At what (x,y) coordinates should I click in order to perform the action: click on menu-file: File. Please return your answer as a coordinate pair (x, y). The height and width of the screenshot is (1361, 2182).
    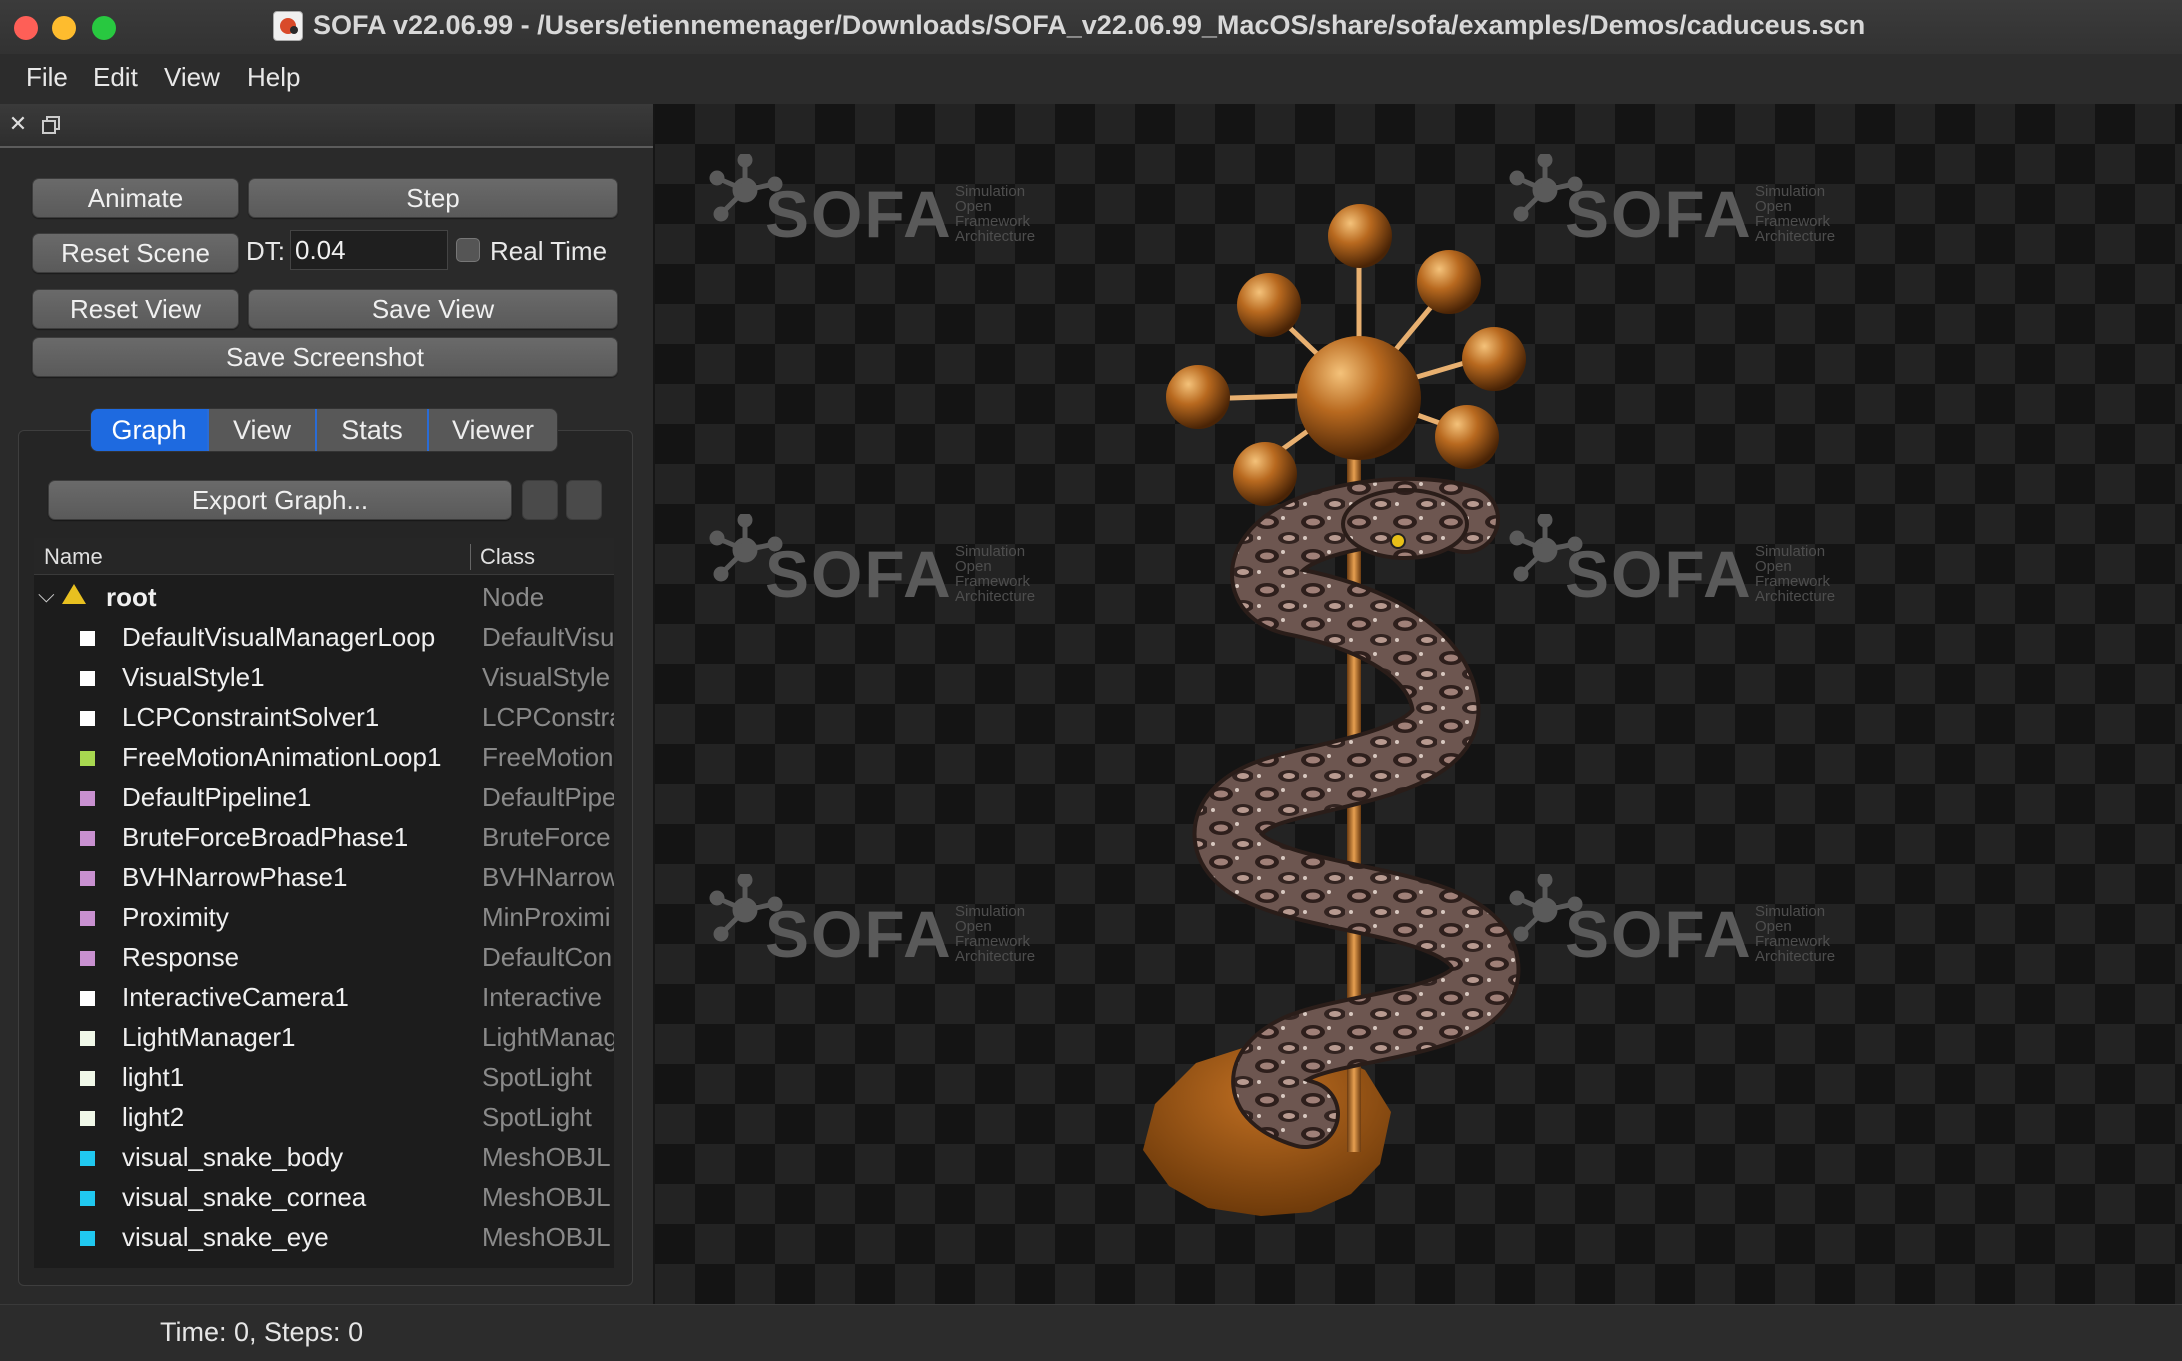
    Looking at the image, I should click on (47, 77).